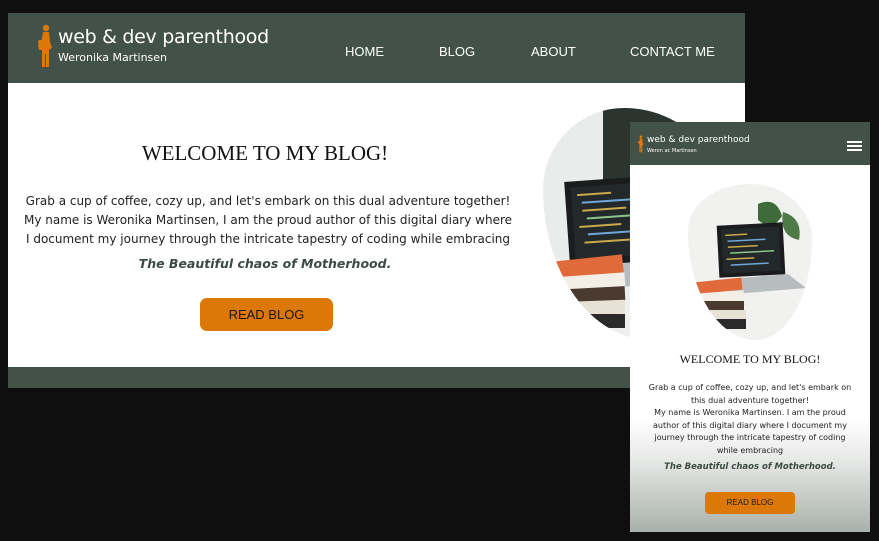 The width and height of the screenshot is (879, 541). What do you see at coordinates (364, 51) in the screenshot?
I see `nav-home: HOME` at bounding box center [364, 51].